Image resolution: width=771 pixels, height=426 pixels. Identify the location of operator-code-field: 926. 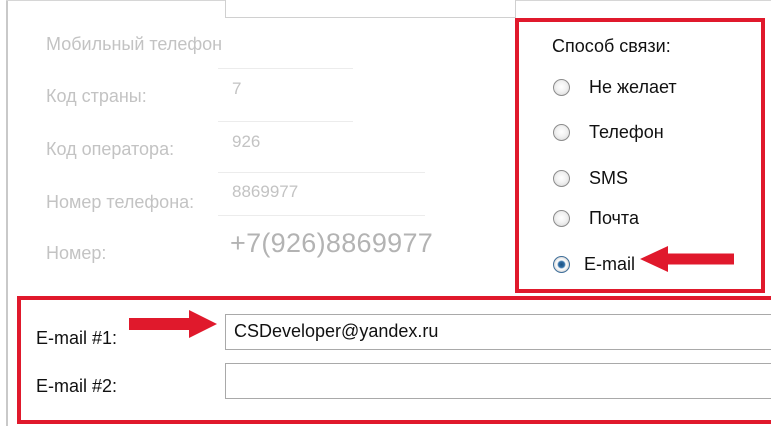
(246, 142).